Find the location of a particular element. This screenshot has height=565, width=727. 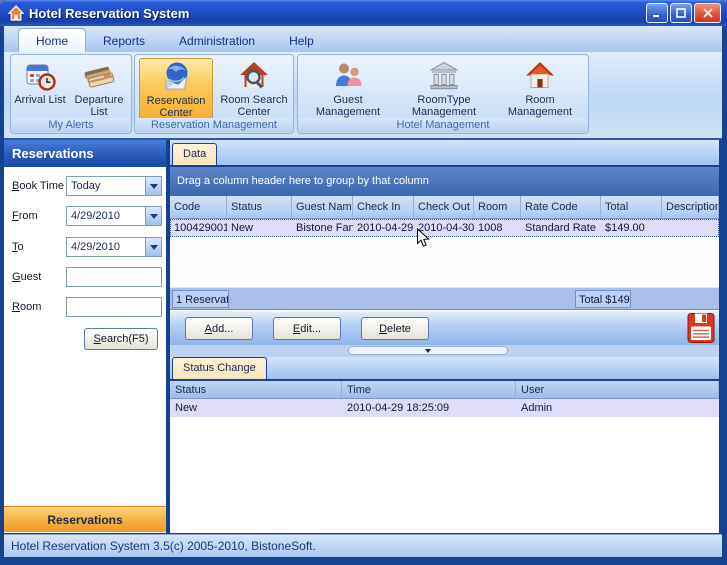

cell-guest-name: Bistone Fan is located at coordinates (324, 228).